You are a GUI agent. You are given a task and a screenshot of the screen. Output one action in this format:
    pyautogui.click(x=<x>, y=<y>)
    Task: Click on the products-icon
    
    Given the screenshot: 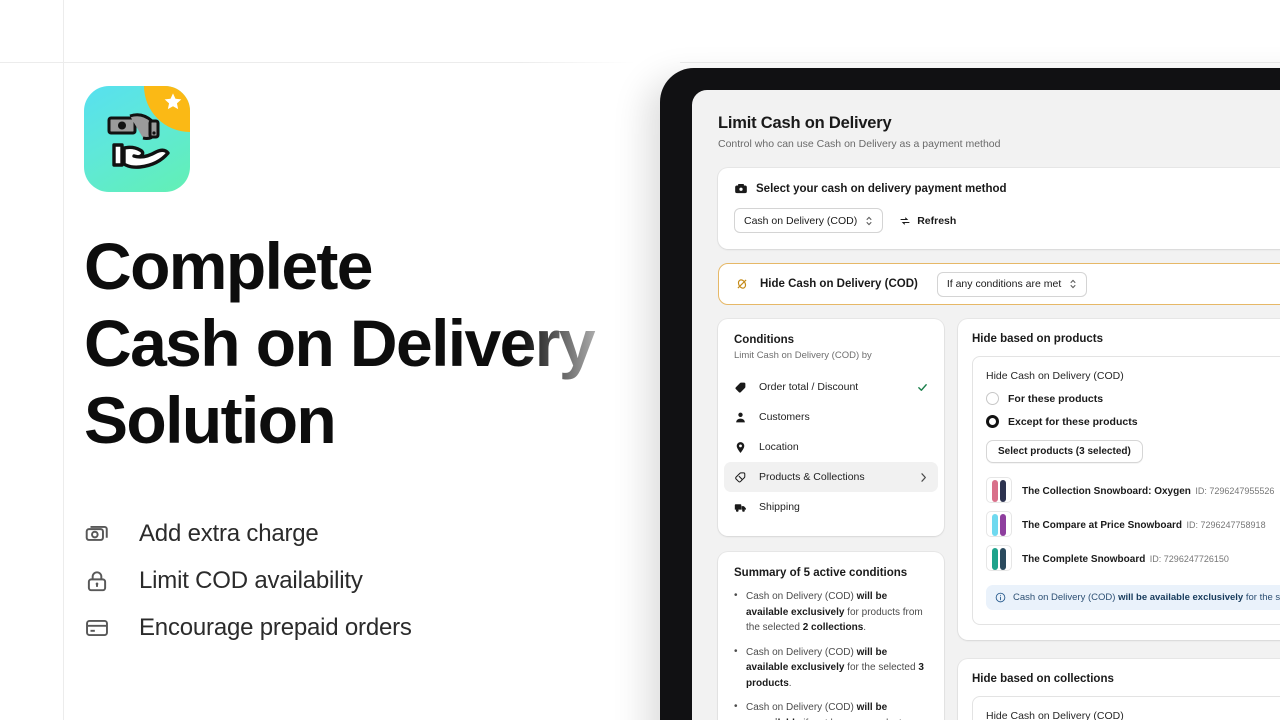 What is the action you would take?
    pyautogui.click(x=740, y=476)
    